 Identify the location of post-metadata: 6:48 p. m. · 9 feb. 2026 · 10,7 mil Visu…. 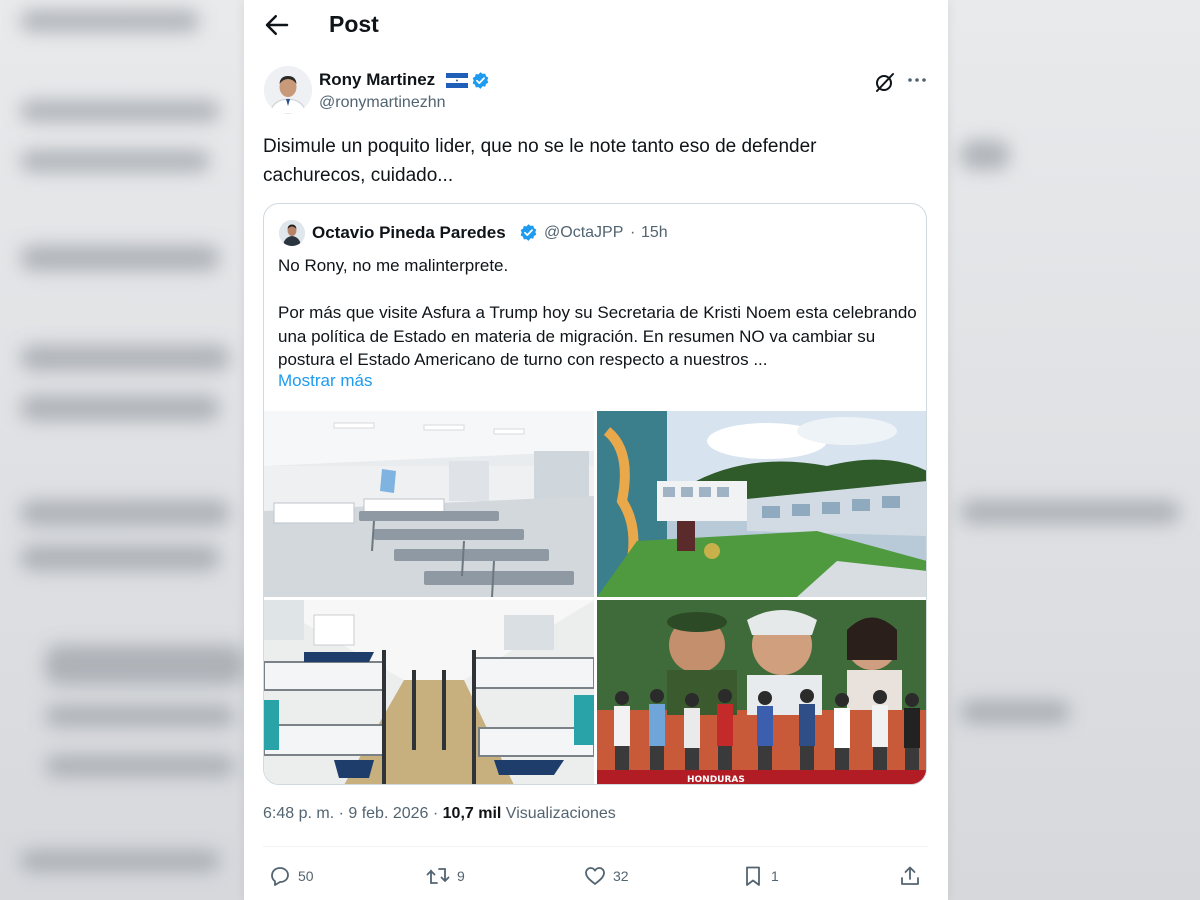
(439, 814).